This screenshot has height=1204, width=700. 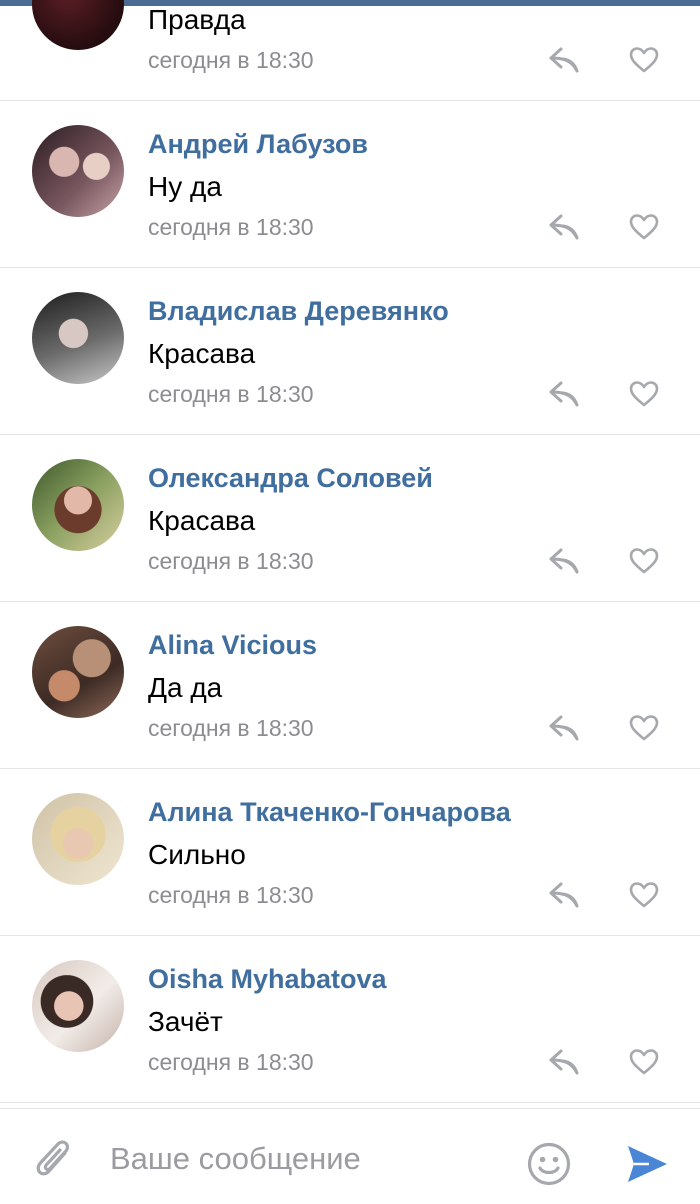 I want to click on comment-text: Сильно, so click(x=197, y=854).